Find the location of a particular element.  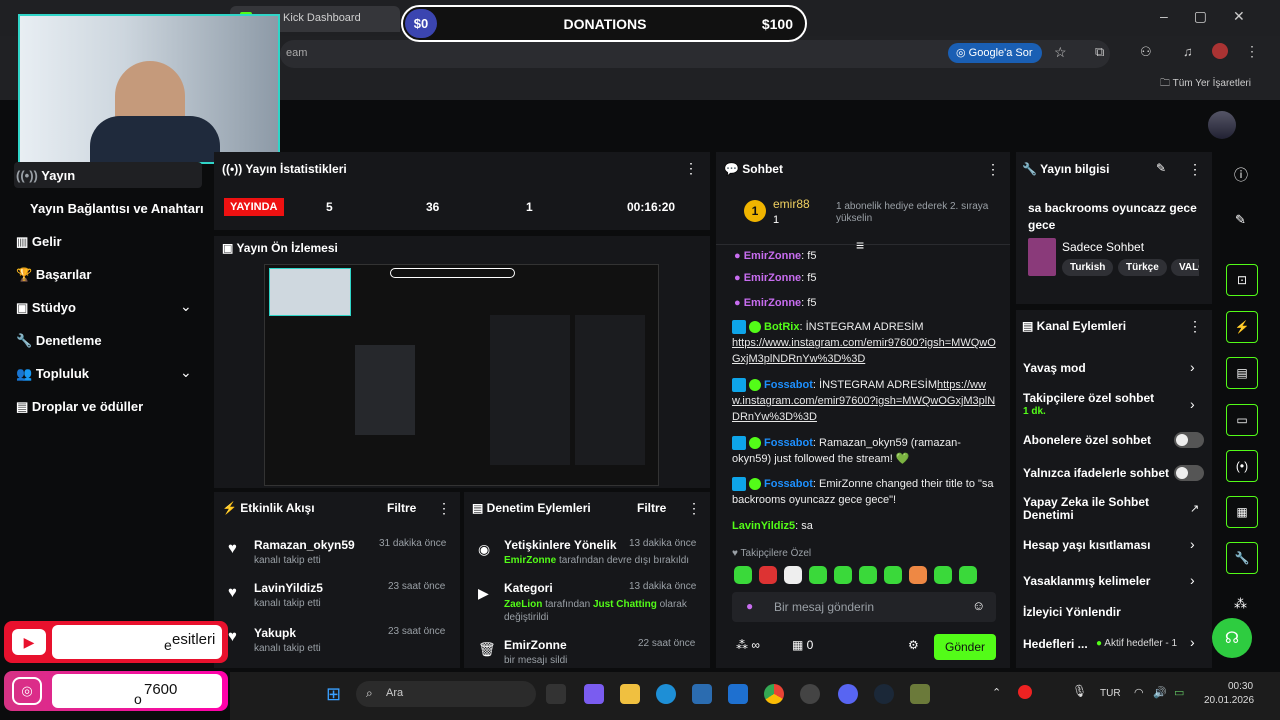

points-infinity-icon: ⁂ ∞ is located at coordinates (748, 645).